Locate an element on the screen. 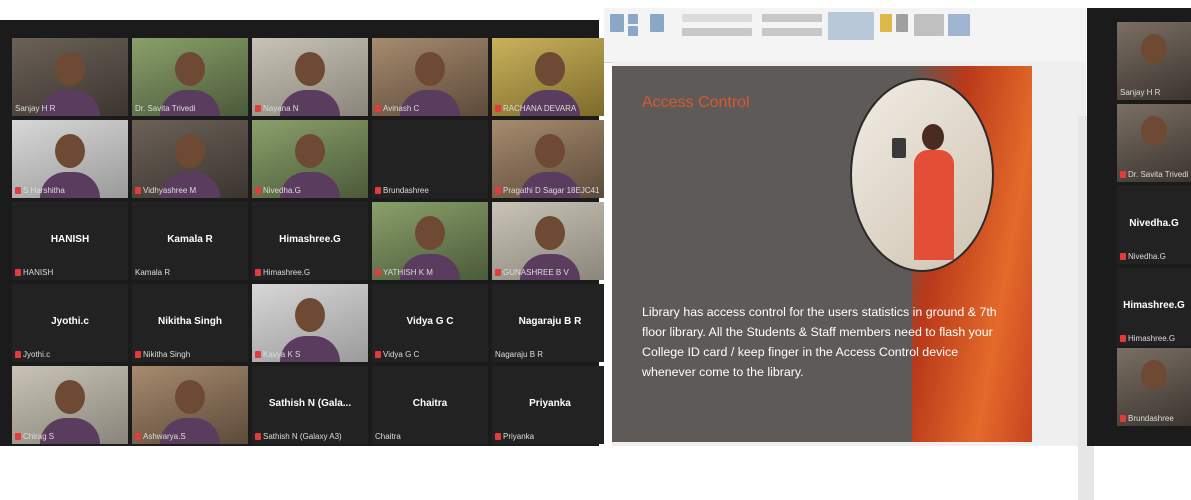 This screenshot has width=1191, height=500. participant-name-text: Jyothi.c is located at coordinates (37, 354).